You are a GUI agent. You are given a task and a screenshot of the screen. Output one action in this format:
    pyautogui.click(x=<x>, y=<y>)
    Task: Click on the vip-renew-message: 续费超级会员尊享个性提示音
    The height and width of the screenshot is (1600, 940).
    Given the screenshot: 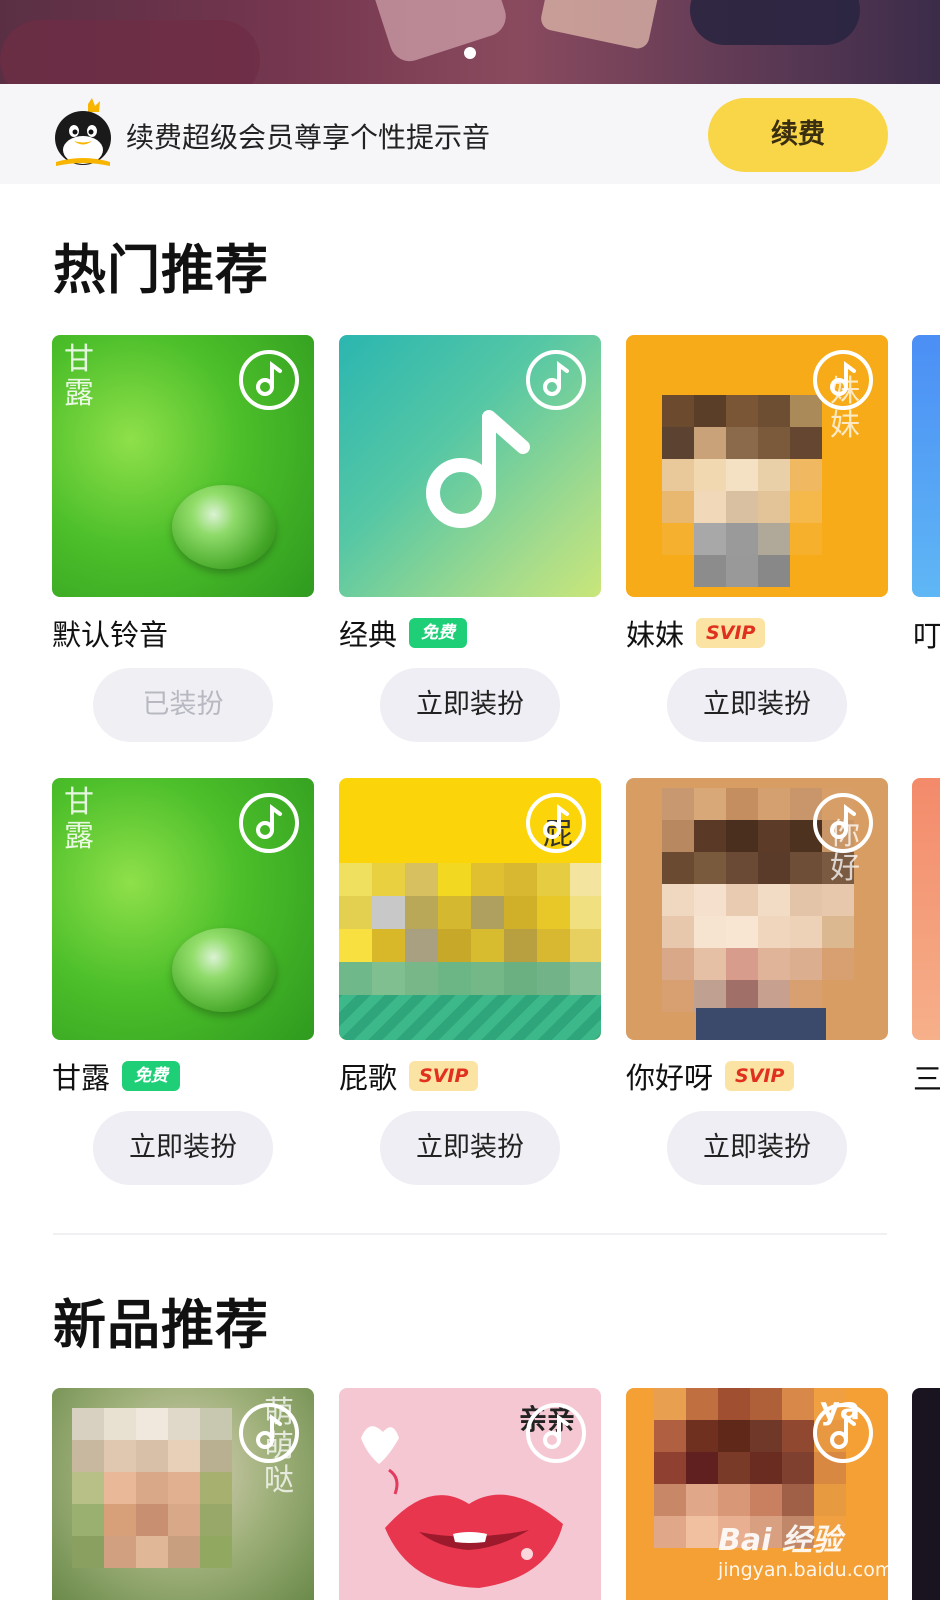 What is the action you would take?
    pyautogui.click(x=308, y=137)
    